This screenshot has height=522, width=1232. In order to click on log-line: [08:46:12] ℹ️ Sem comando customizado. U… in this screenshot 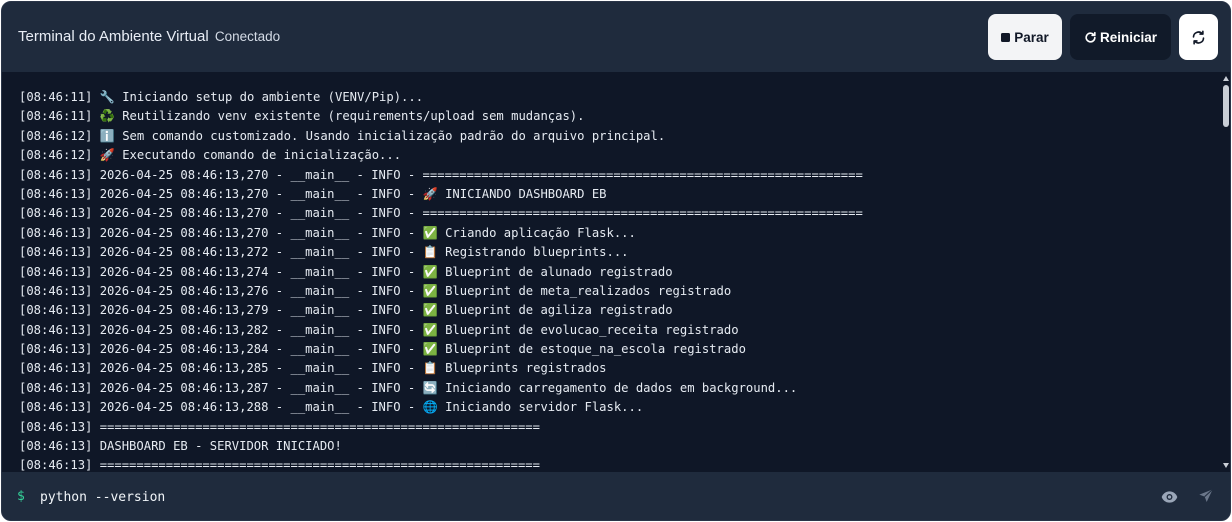, I will do `click(342, 135)`.